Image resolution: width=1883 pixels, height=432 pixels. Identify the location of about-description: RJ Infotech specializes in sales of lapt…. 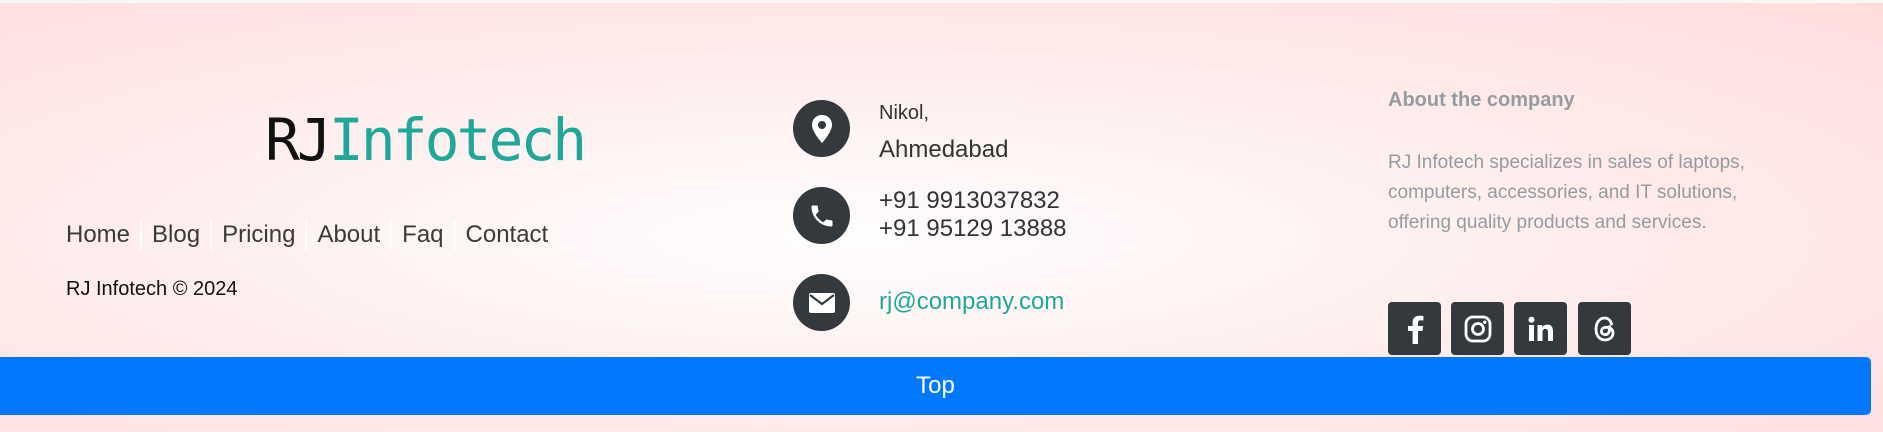
(1566, 192).